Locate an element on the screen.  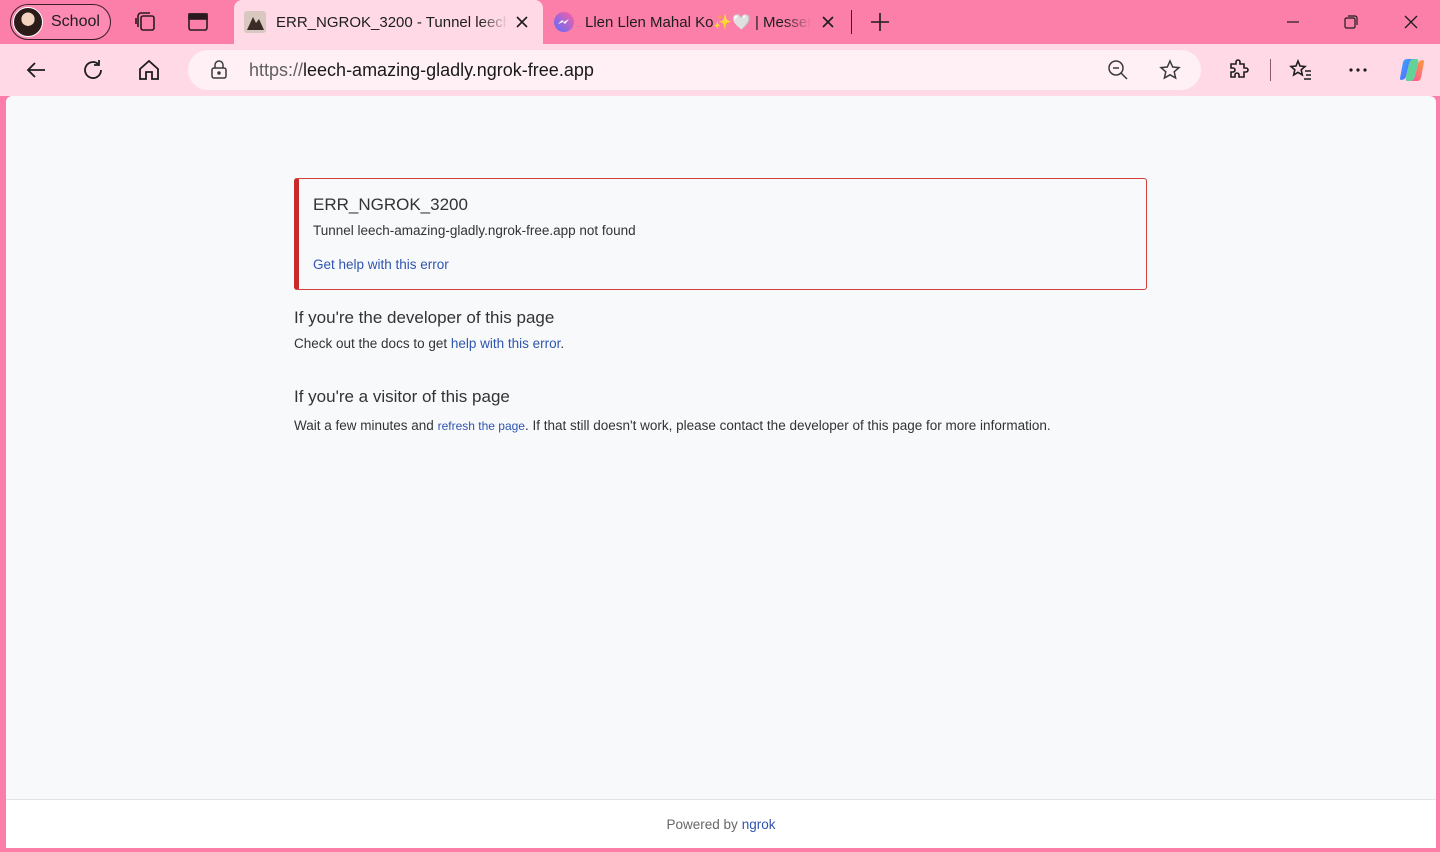
restore-icon is located at coordinates (1351, 22).